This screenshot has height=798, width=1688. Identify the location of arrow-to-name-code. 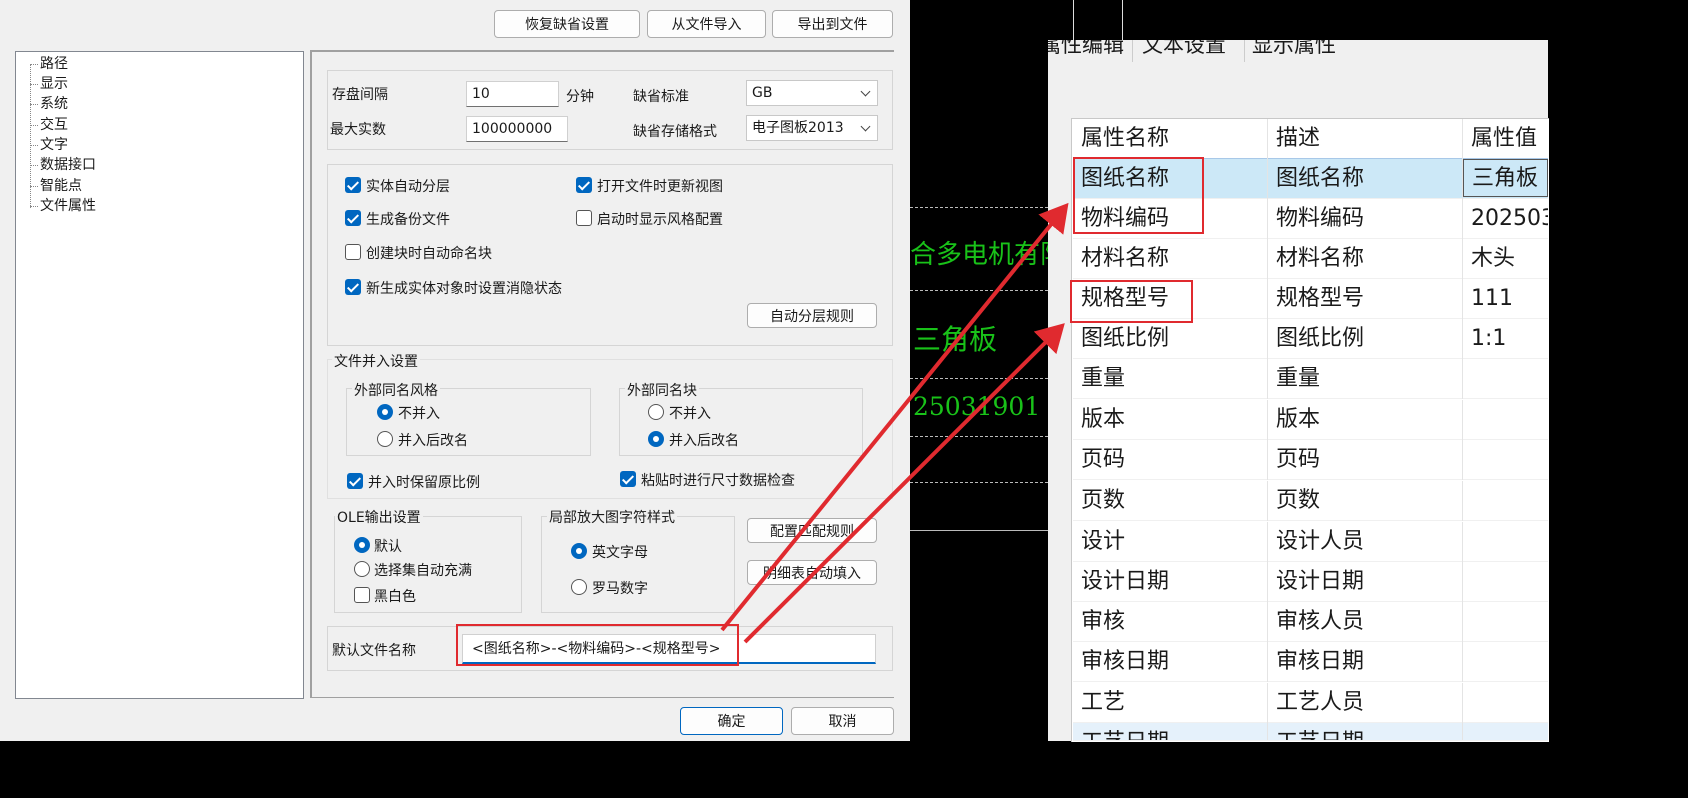
(894, 417).